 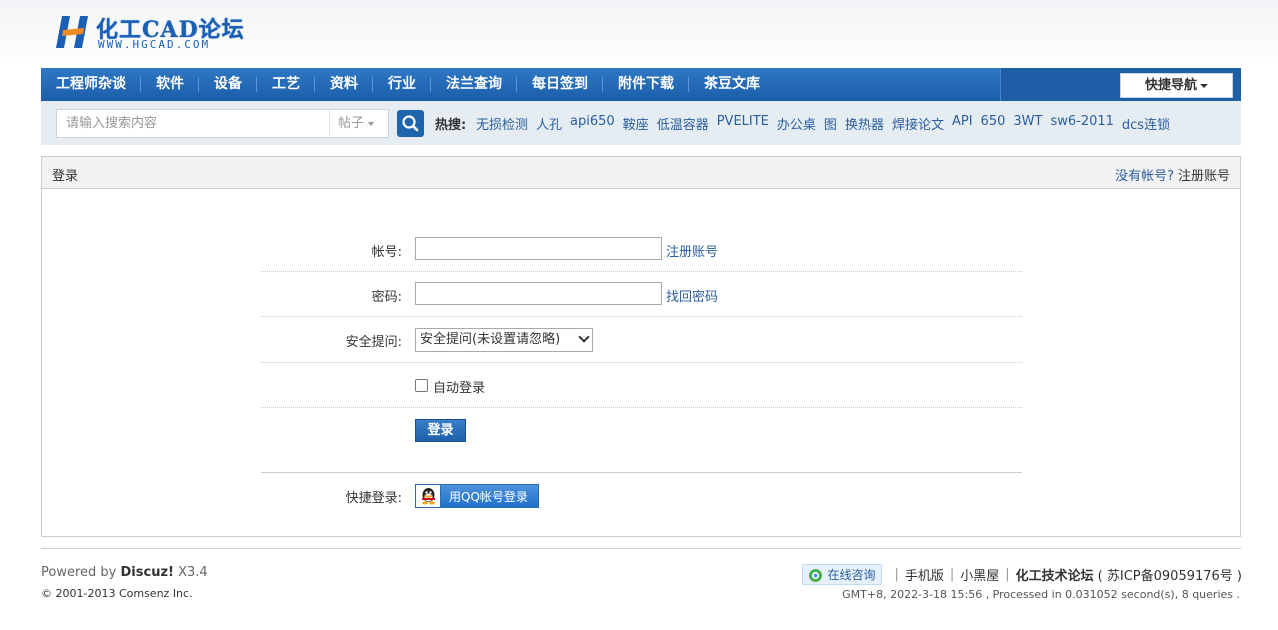 I want to click on search-icon, so click(x=410, y=123).